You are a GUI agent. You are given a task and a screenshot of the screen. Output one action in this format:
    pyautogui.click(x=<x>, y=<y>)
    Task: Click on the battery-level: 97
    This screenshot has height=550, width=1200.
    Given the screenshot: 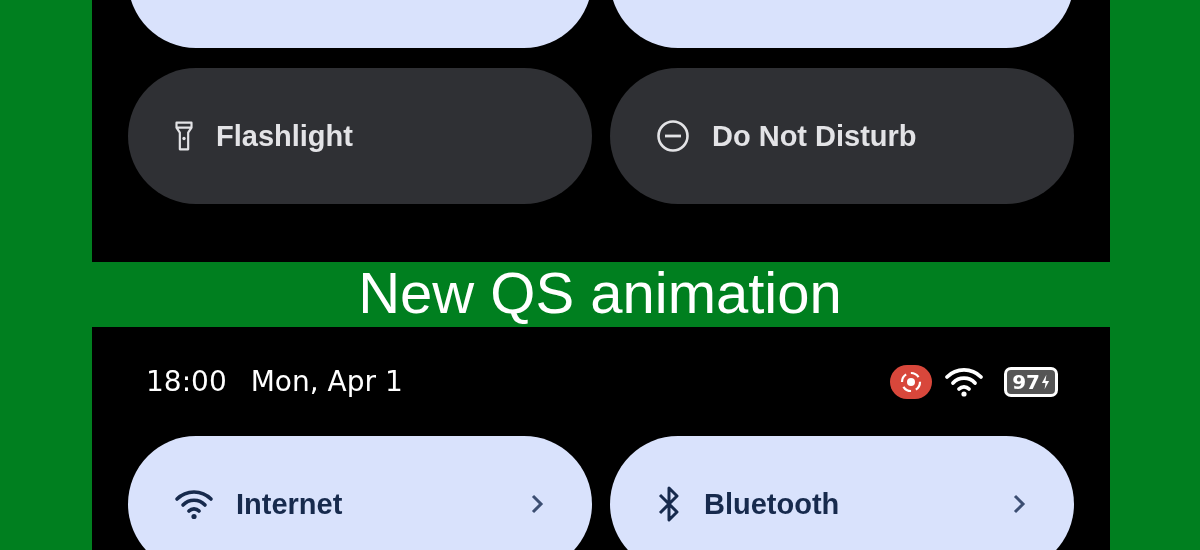 What is the action you would take?
    pyautogui.click(x=1026, y=381)
    